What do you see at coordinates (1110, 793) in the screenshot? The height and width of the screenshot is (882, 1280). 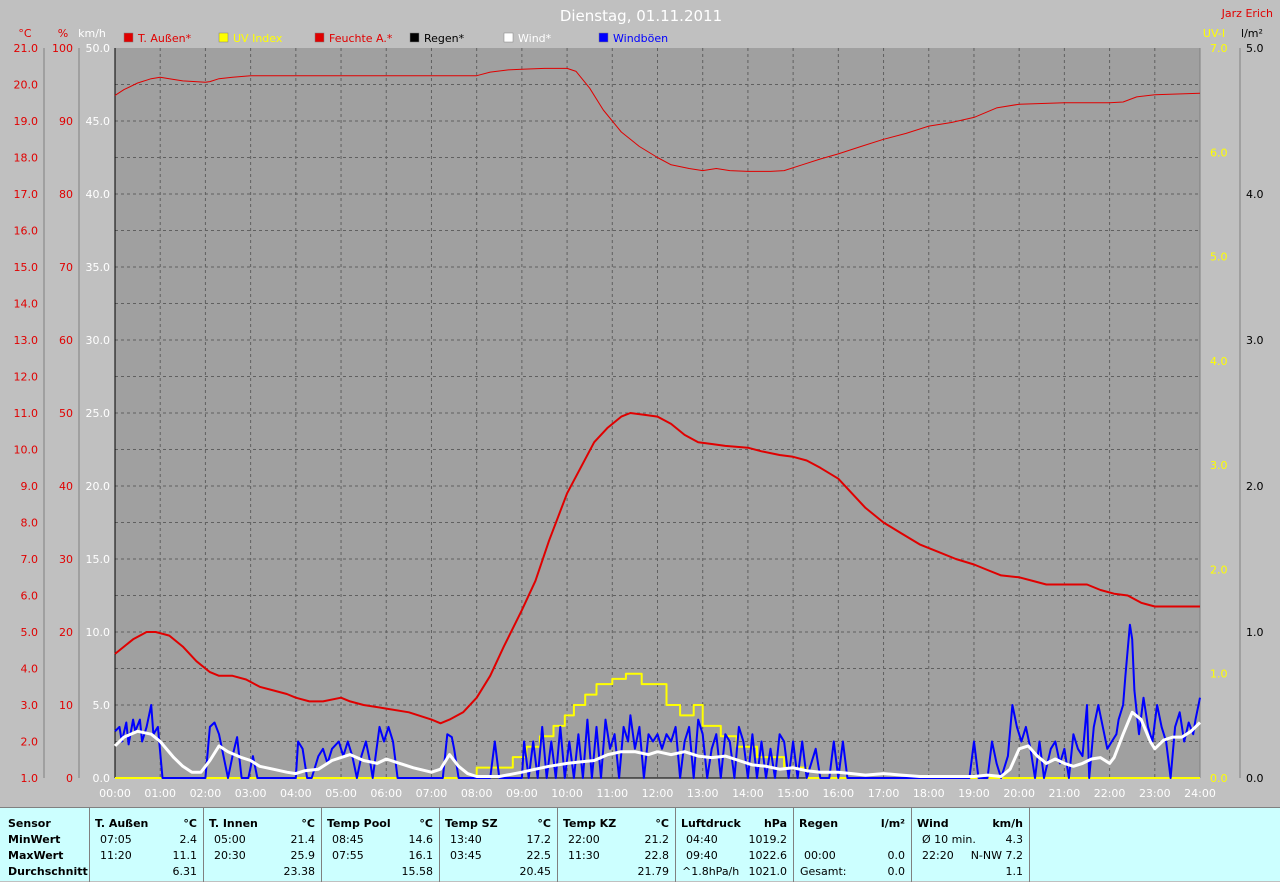 I see `x-tick: 22:00` at bounding box center [1110, 793].